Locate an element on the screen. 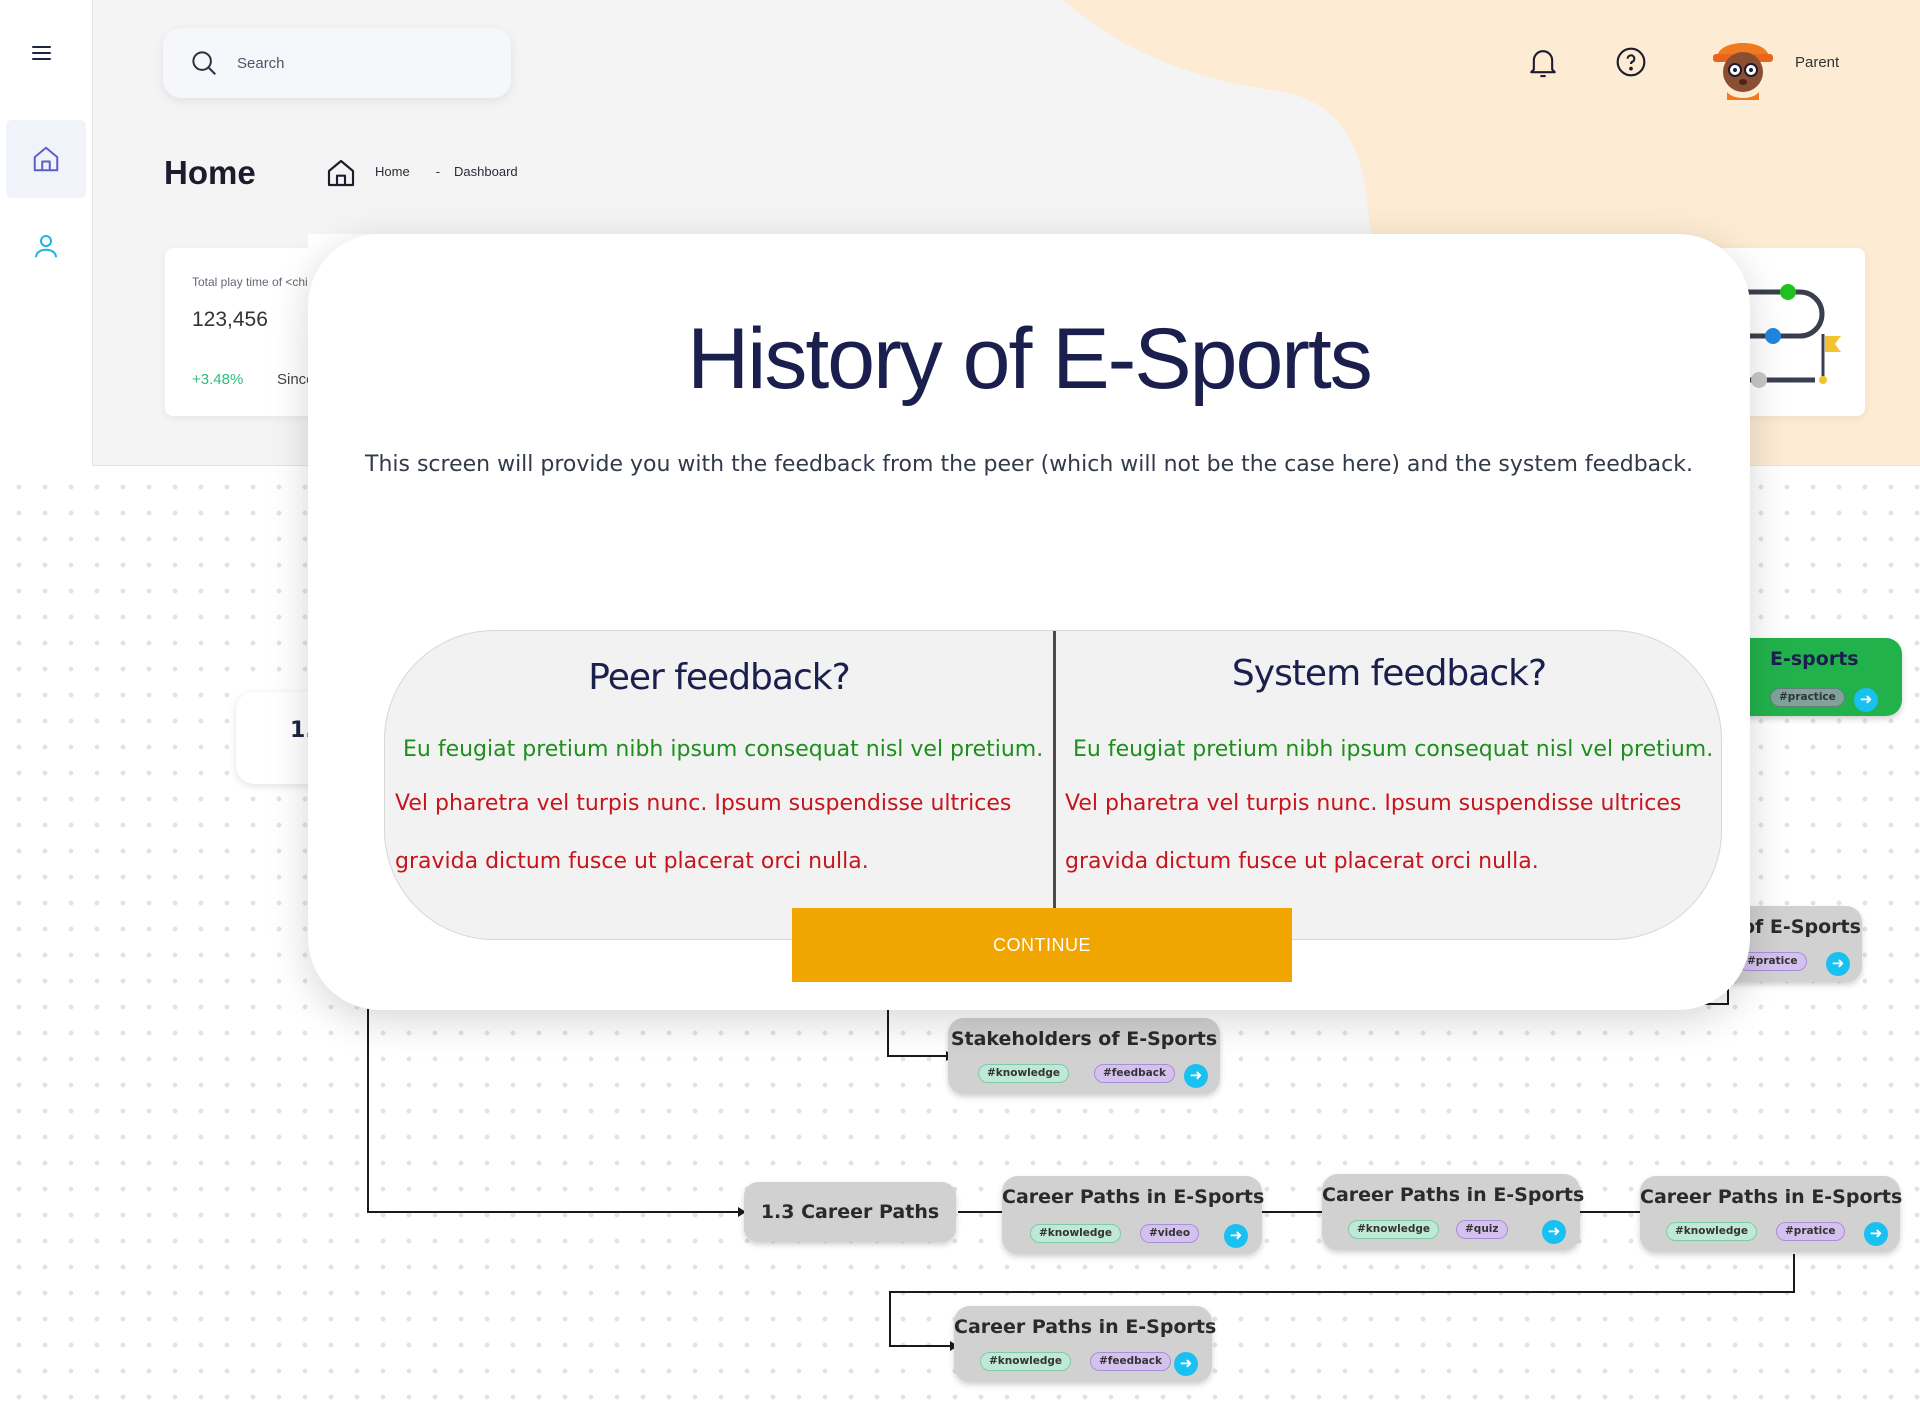 Image resolution: width=1920 pixels, height=1408 pixels. node-title: E-sports is located at coordinates (1814, 659).